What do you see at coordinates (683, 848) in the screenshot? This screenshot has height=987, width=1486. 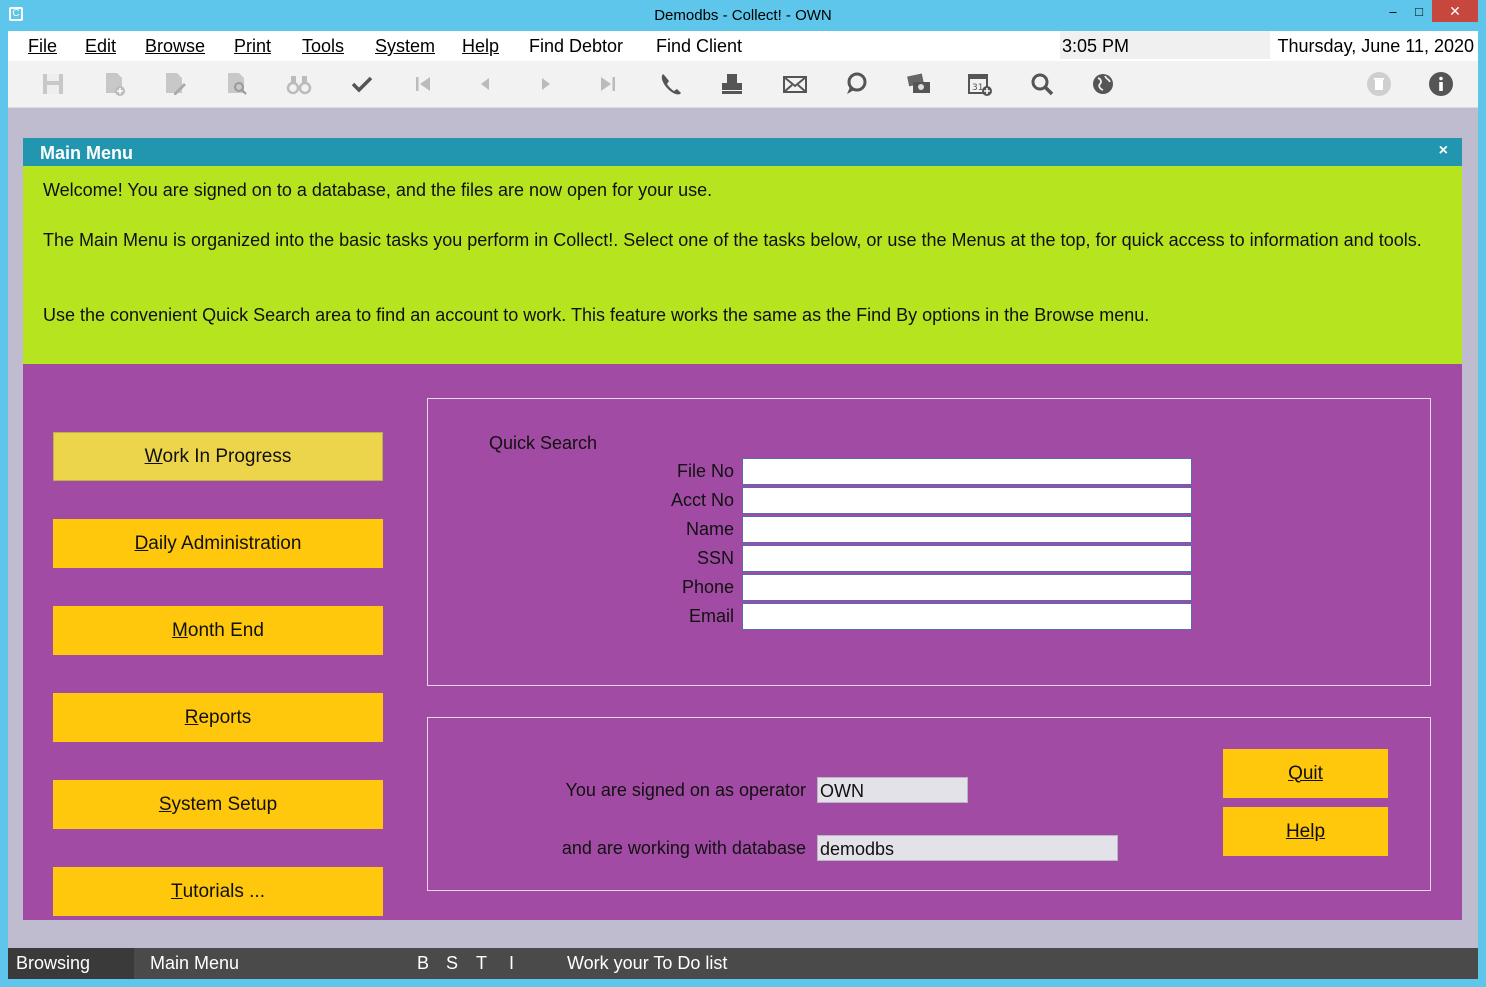 I see `database-label: and are working with database` at bounding box center [683, 848].